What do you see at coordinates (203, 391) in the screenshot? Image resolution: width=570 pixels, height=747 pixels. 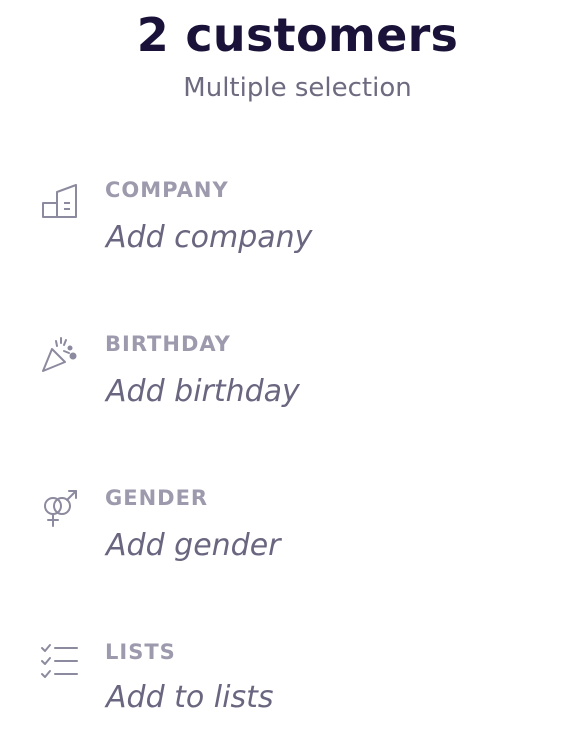 I see `add-birthday-button: Add birthday` at bounding box center [203, 391].